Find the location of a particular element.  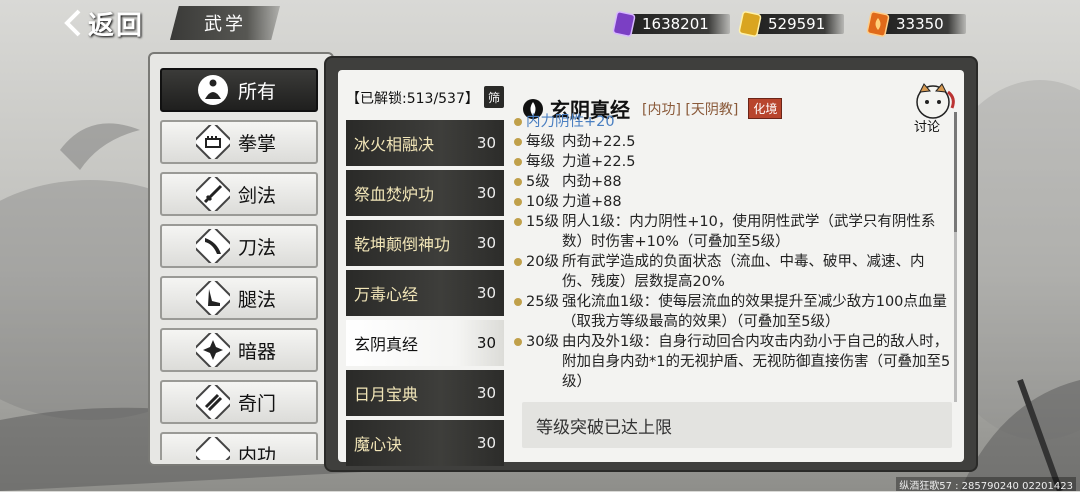

skill-name: 万毒心经 is located at coordinates (386, 294).